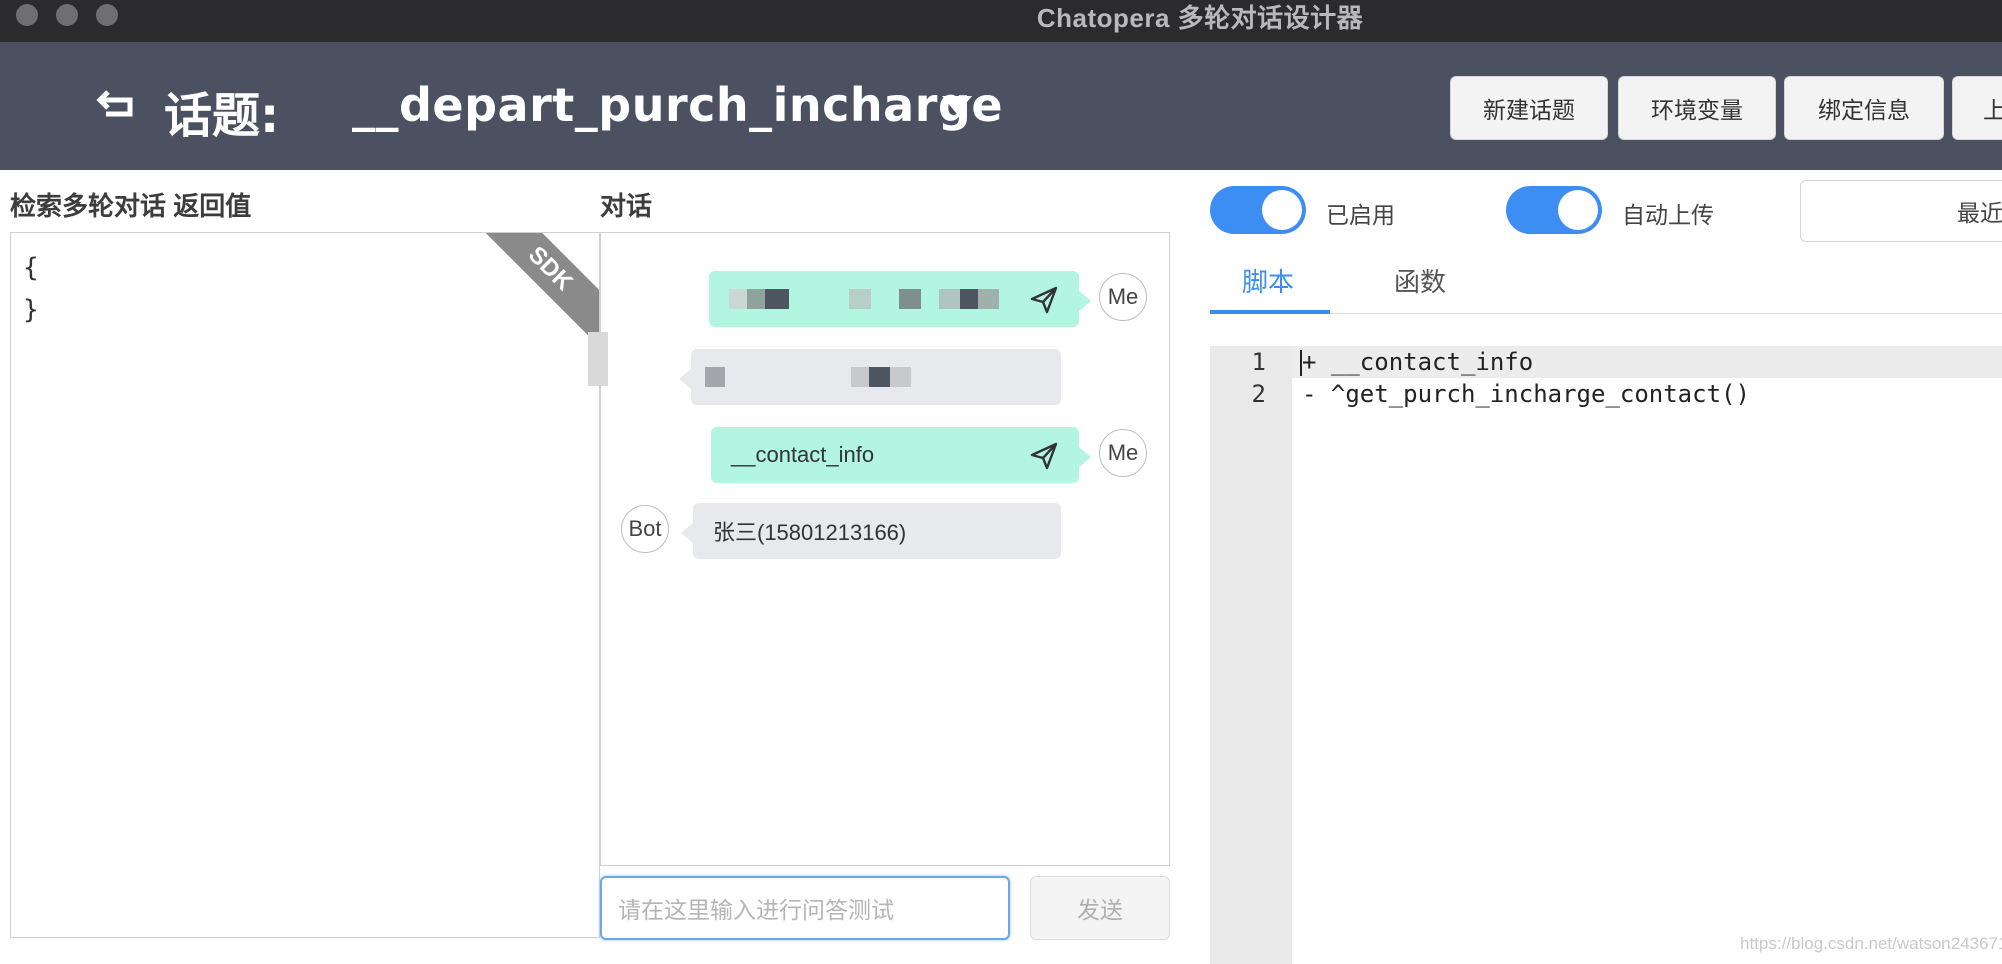 This screenshot has height=964, width=2002. What do you see at coordinates (1526, 394) in the screenshot?
I see `code-line: - ^get_purch_incharge_contact()` at bounding box center [1526, 394].